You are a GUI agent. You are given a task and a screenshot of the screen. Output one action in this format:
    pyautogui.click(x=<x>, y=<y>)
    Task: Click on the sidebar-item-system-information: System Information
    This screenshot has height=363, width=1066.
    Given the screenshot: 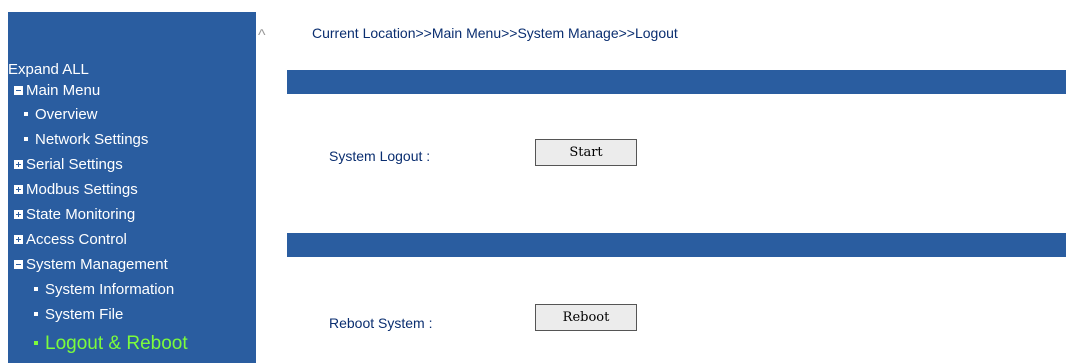 What is the action you would take?
    pyautogui.click(x=104, y=290)
    